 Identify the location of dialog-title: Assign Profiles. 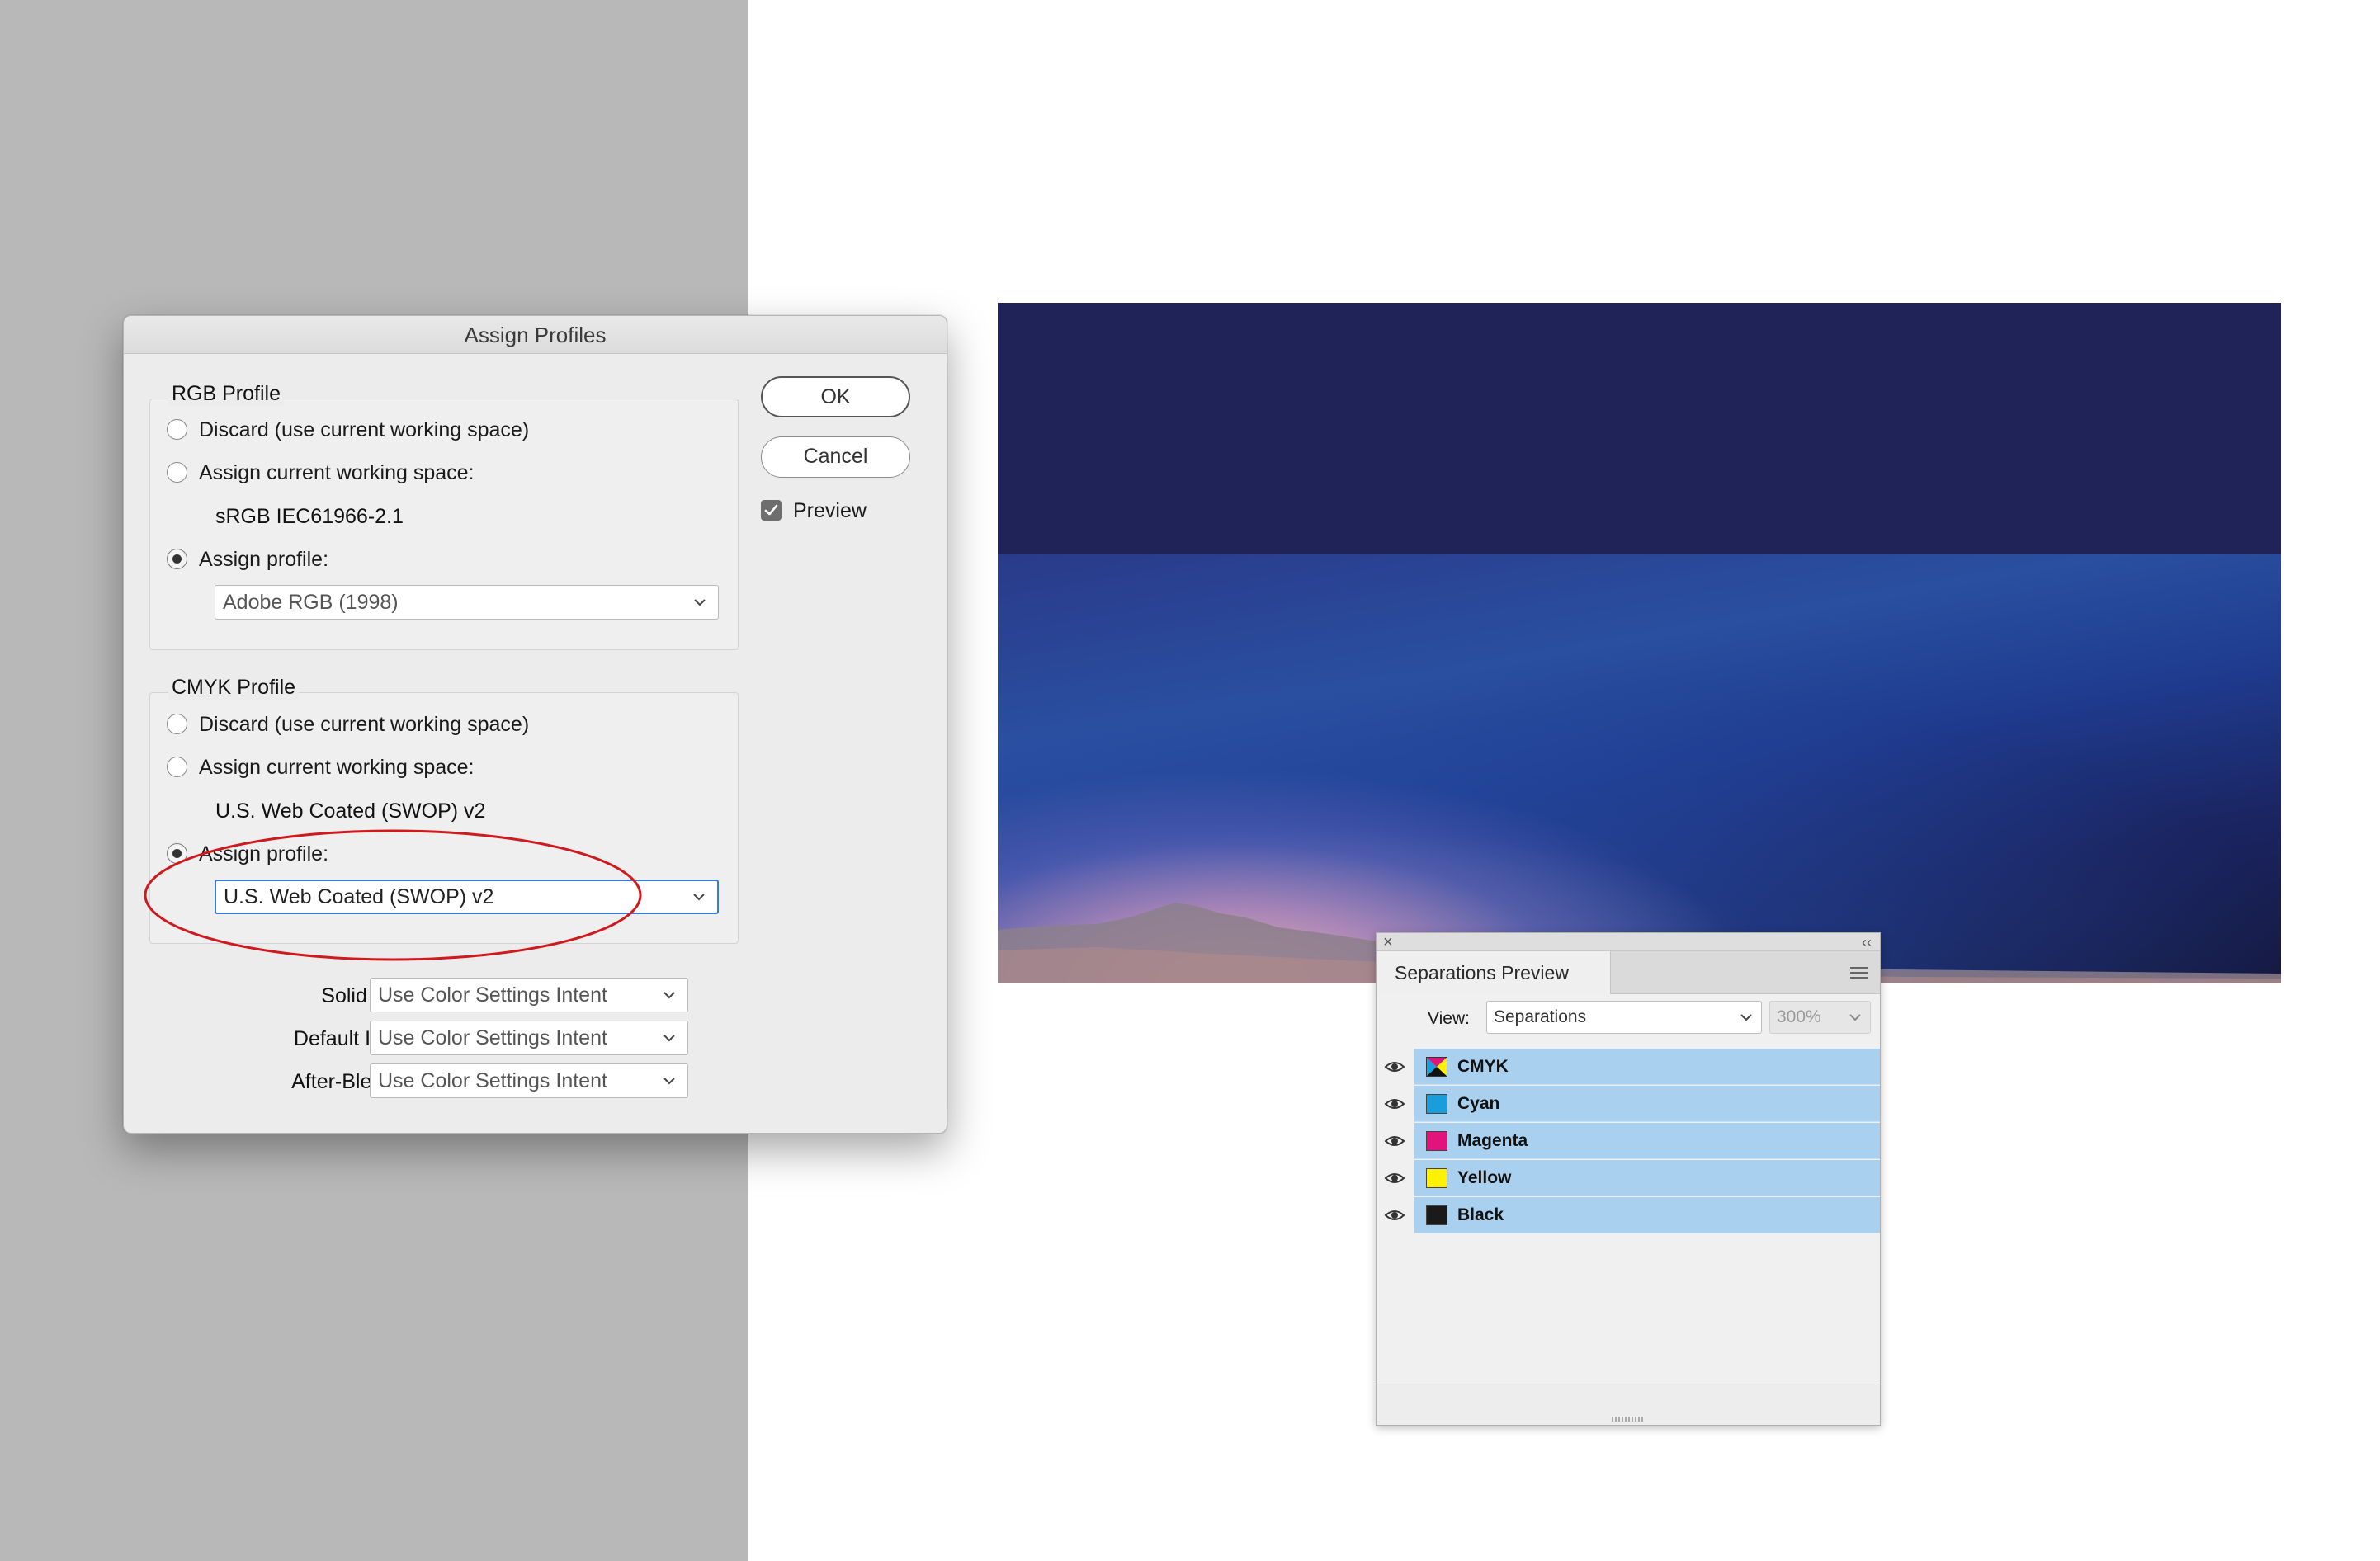
(535, 335).